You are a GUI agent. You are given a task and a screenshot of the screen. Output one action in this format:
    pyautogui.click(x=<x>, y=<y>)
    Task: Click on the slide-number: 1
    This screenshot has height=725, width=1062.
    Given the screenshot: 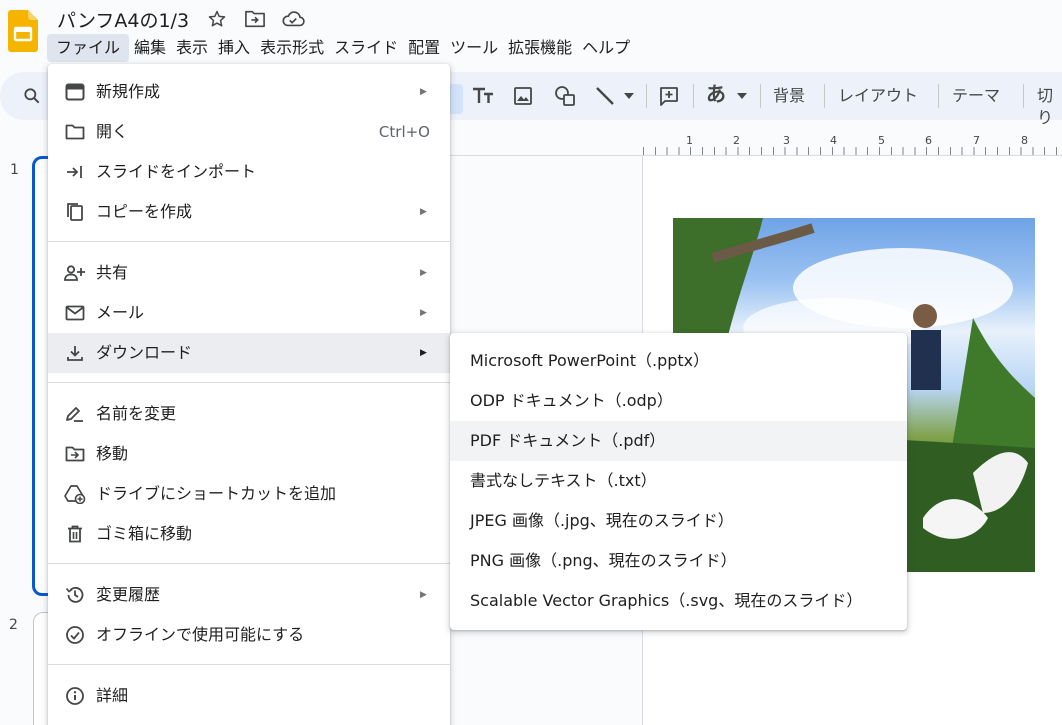 What is the action you would take?
    pyautogui.click(x=14, y=170)
    